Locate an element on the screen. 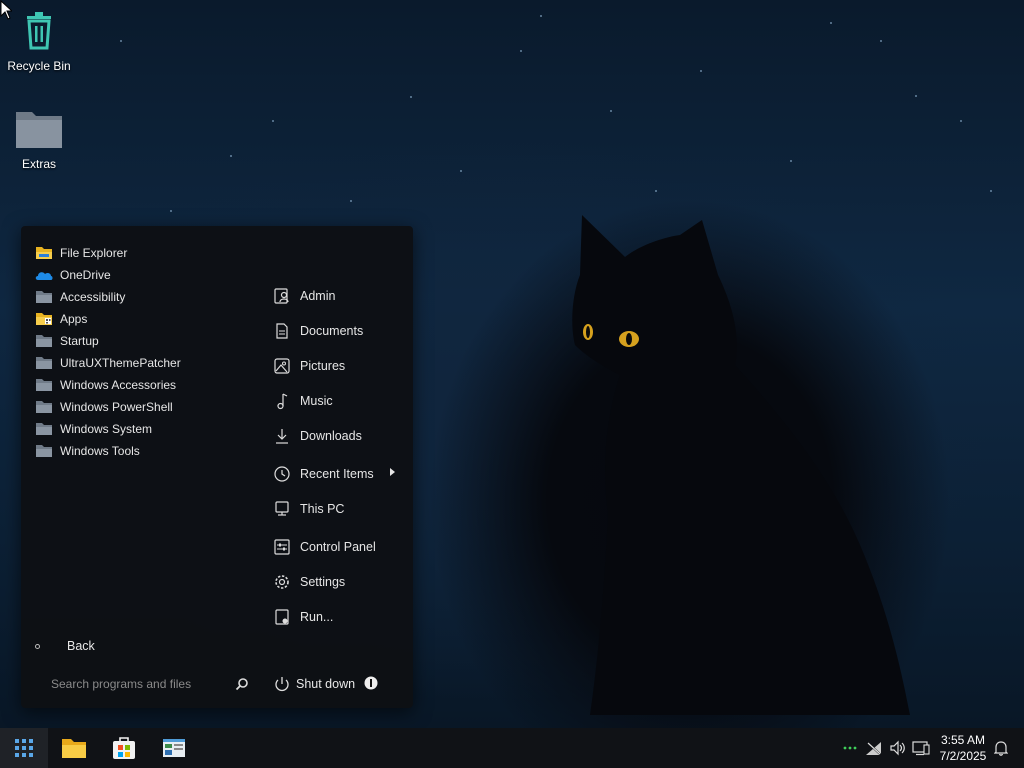 The image size is (1024, 768). picture-icon is located at coordinates (282, 365).